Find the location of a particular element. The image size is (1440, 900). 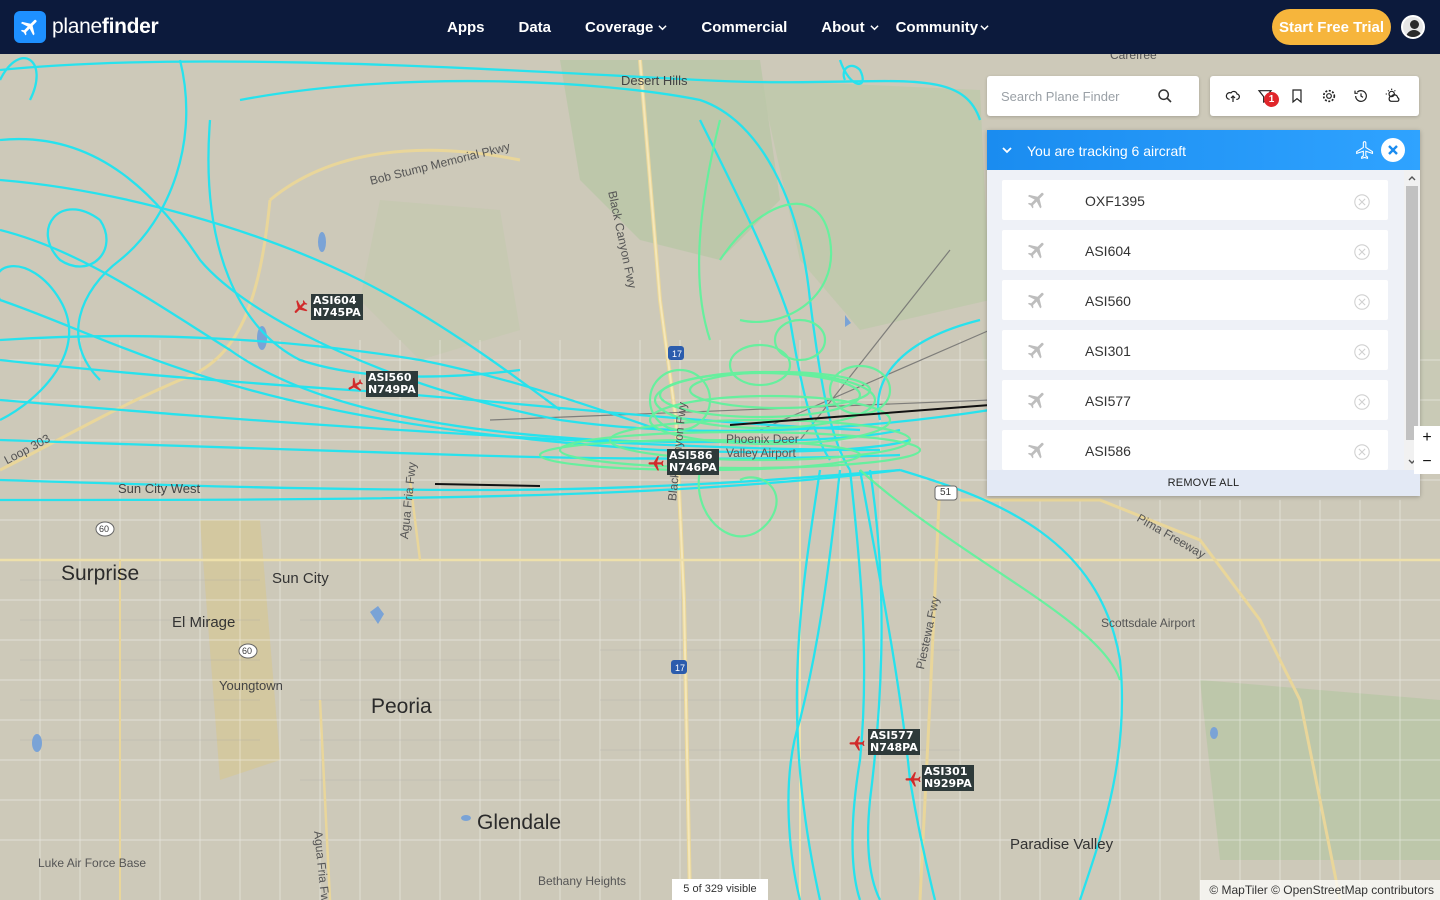

avatar-body is located at coordinates (1414, 33).